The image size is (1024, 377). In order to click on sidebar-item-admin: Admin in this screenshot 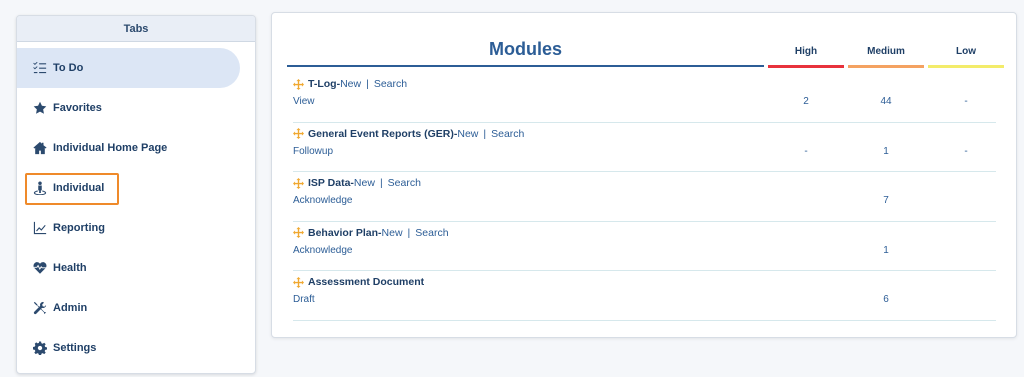, I will do `click(136, 308)`.